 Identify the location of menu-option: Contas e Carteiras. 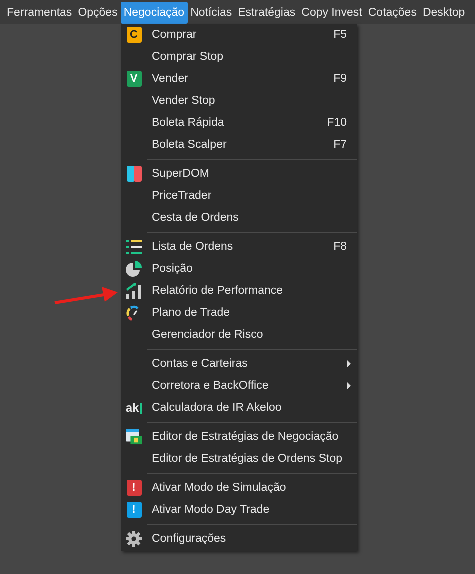
(239, 364).